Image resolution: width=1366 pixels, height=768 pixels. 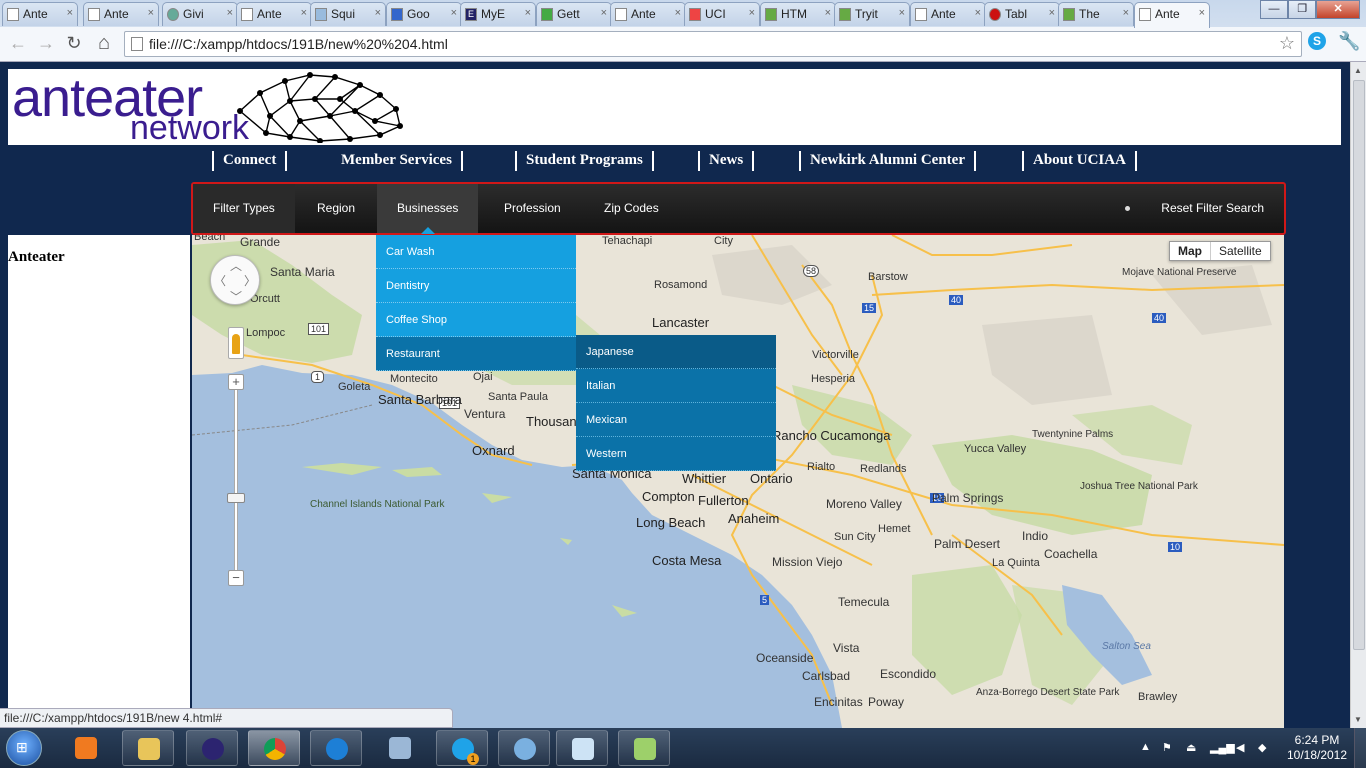 What do you see at coordinates (1172, 15) in the screenshot?
I see `browser-tab-active: Ante ×` at bounding box center [1172, 15].